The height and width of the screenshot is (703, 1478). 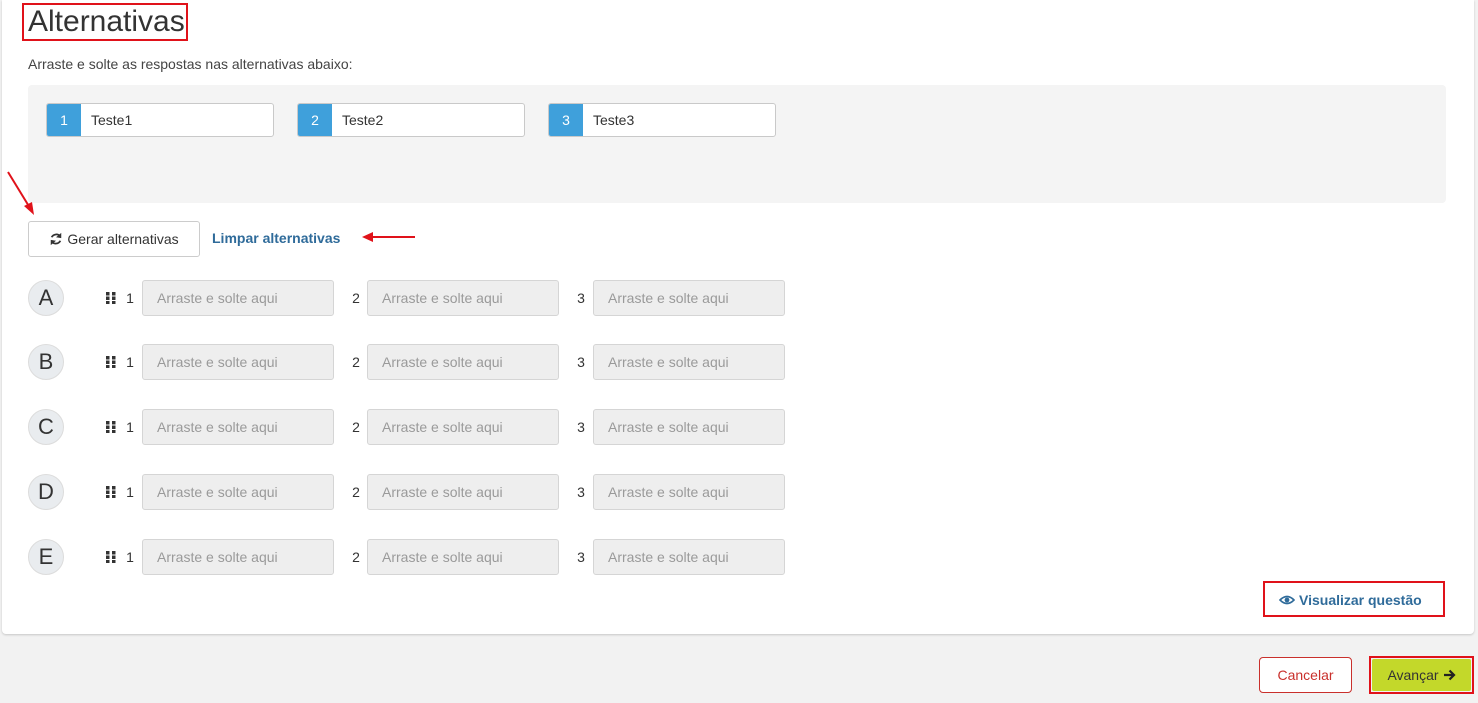 What do you see at coordinates (46, 492) in the screenshot?
I see `alternative-letter-d: D` at bounding box center [46, 492].